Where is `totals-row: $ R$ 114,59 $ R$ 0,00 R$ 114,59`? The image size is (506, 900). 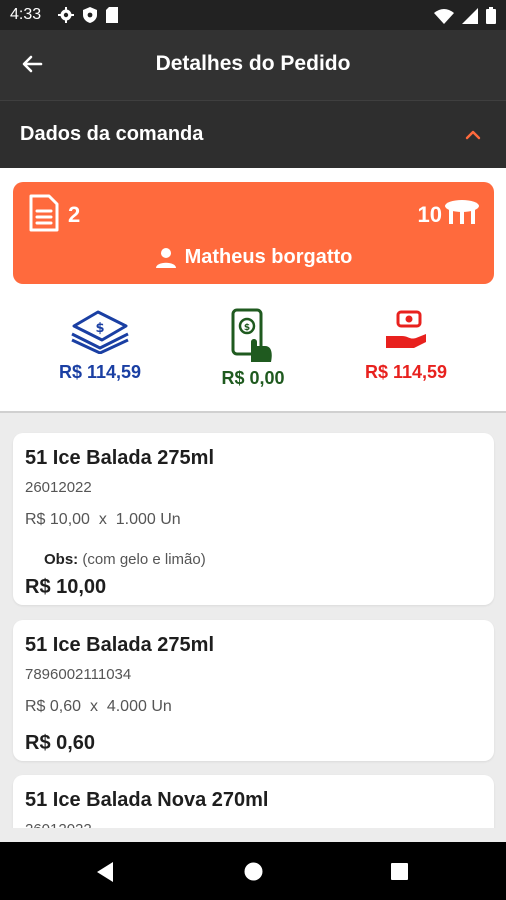 totals-row: $ R$ 114,59 $ R$ 0,00 R$ 114,59 is located at coordinates (253, 355).